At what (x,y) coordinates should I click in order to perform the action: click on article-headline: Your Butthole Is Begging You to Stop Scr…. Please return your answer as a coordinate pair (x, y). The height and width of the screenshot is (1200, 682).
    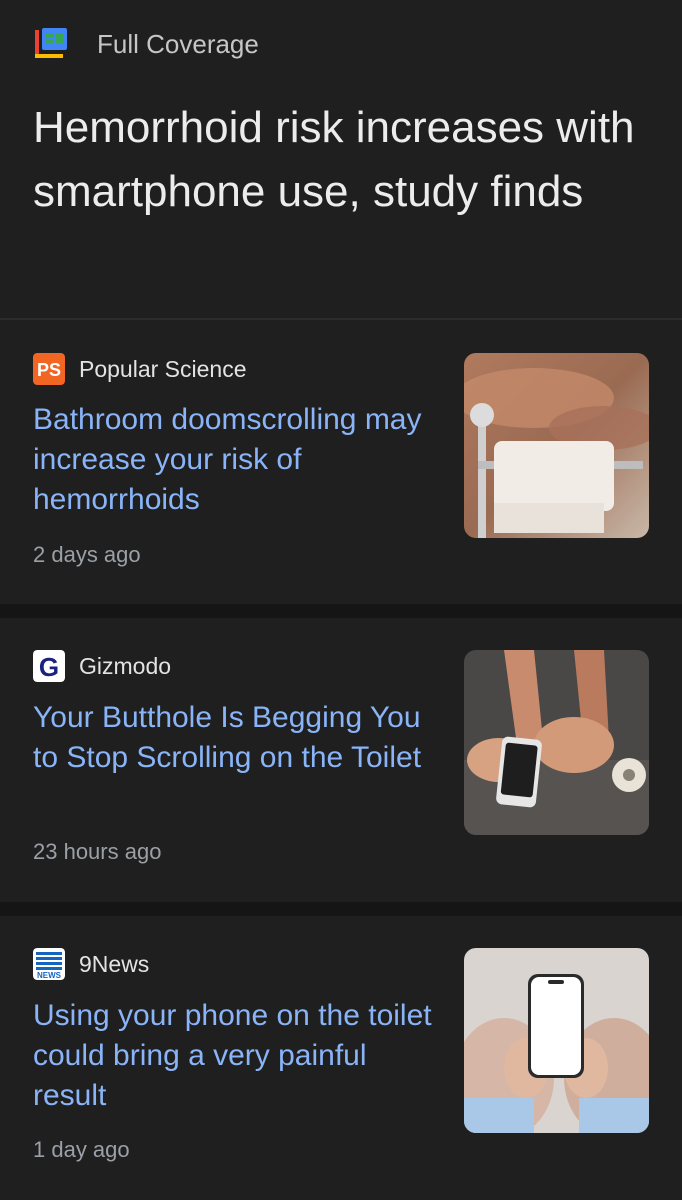
    Looking at the image, I should click on (233, 738).